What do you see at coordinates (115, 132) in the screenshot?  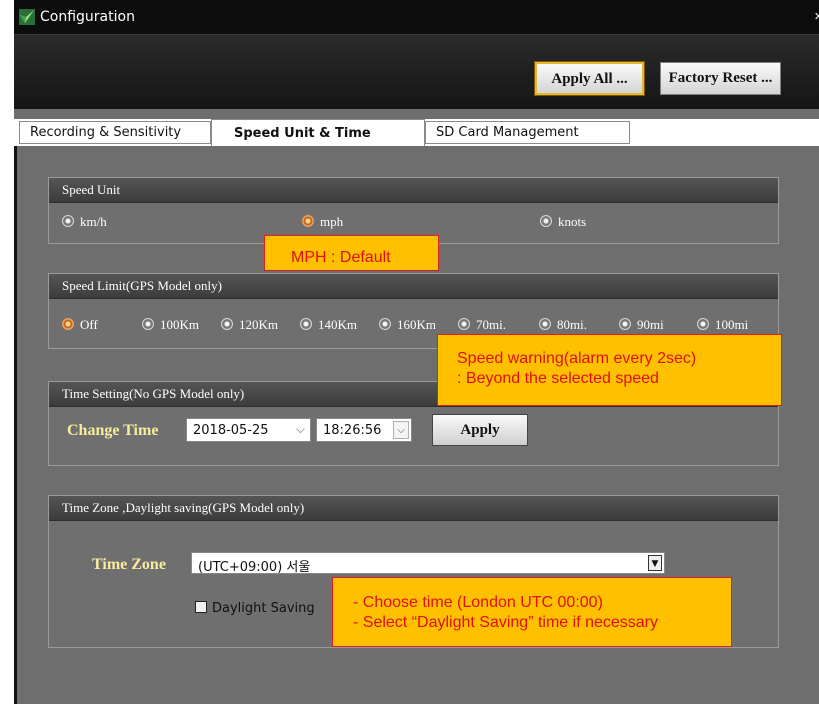 I see `tab-recording-sensitivity: Recording & Sensitivity` at bounding box center [115, 132].